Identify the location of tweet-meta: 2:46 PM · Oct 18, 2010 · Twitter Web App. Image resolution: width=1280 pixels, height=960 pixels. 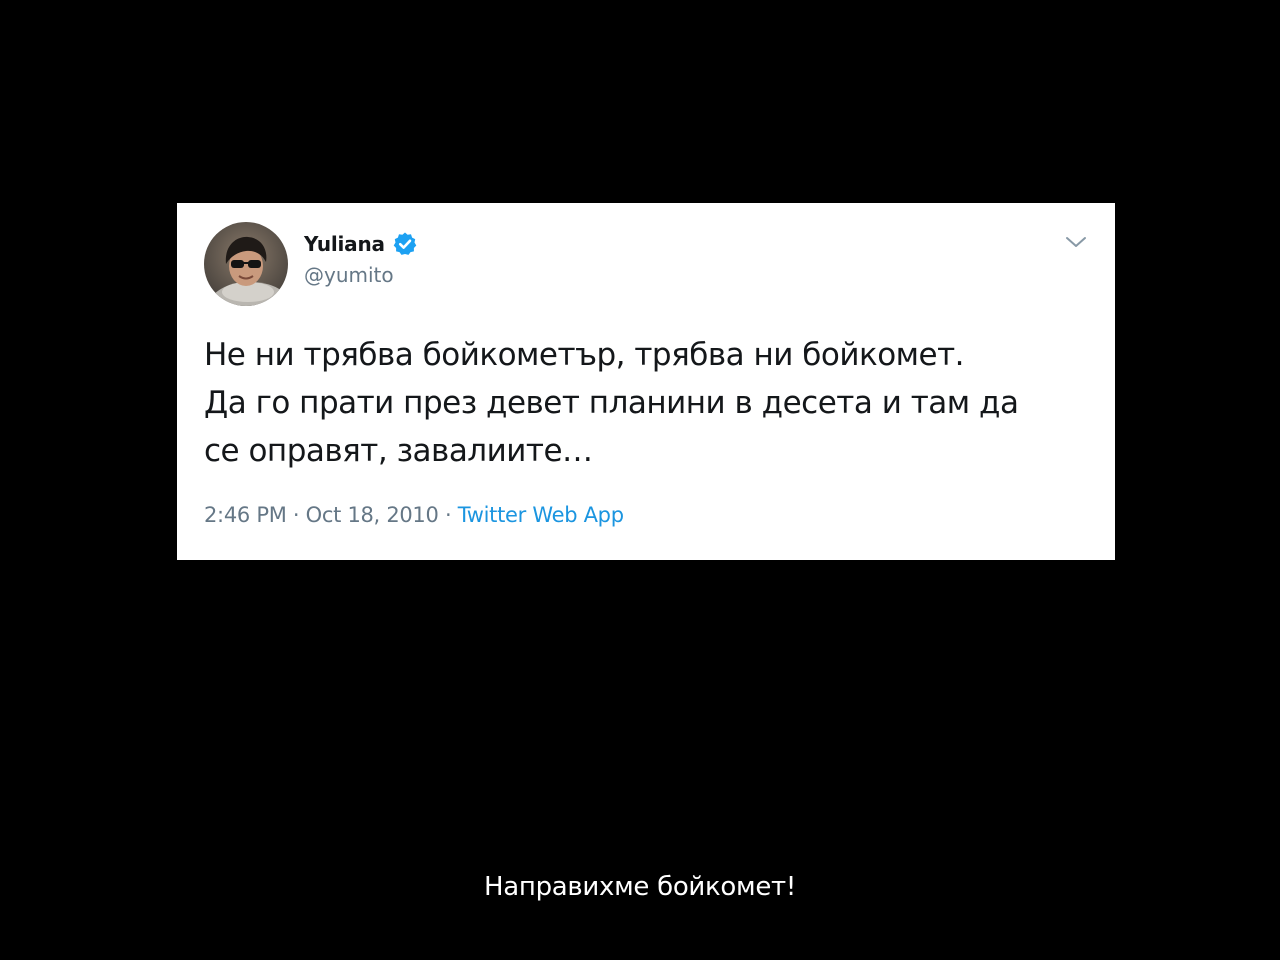
(414, 515).